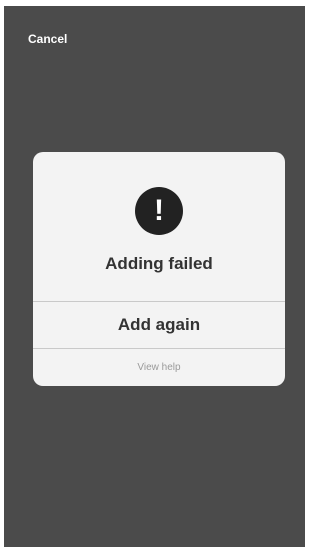 Image resolution: width=320 pixels, height=551 pixels. Describe the element at coordinates (47, 39) in the screenshot. I see `cancel-button: Cancel` at that location.